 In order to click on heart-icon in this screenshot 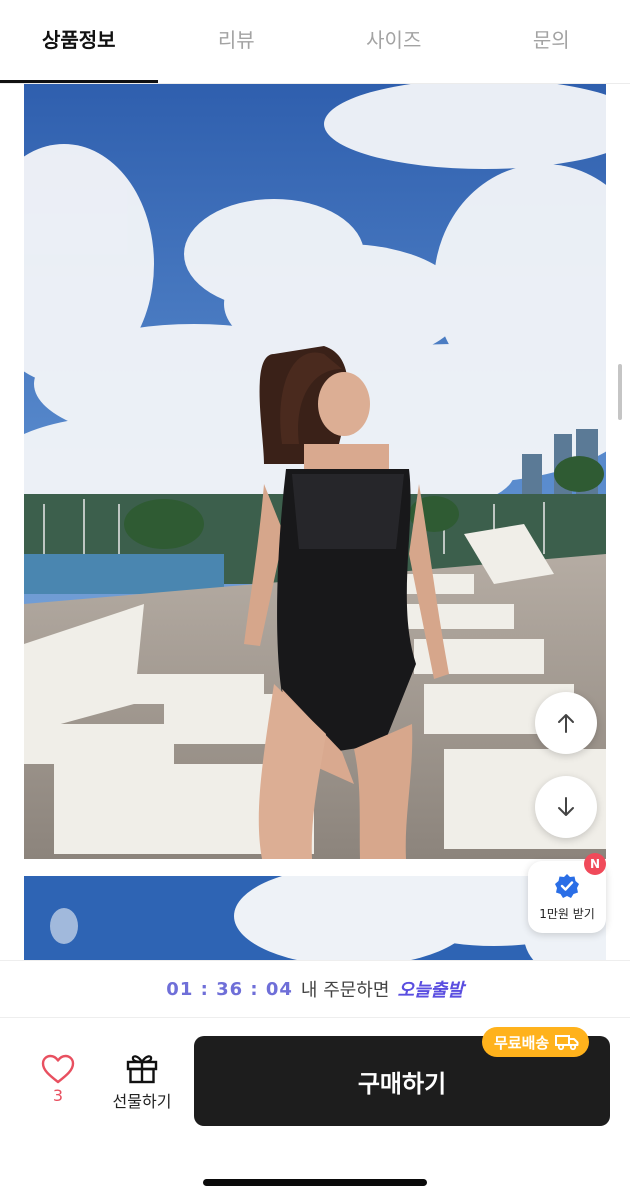, I will do `click(58, 1069)`.